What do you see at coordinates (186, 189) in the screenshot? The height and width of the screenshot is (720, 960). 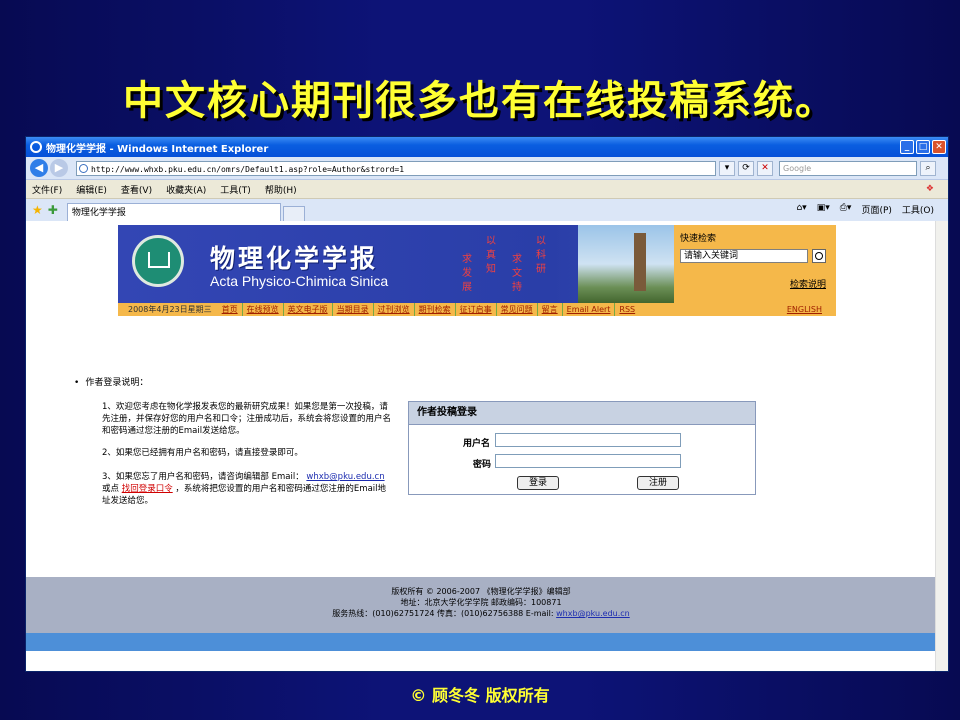 I see `menu-favorites: 收藏夹(A)` at bounding box center [186, 189].